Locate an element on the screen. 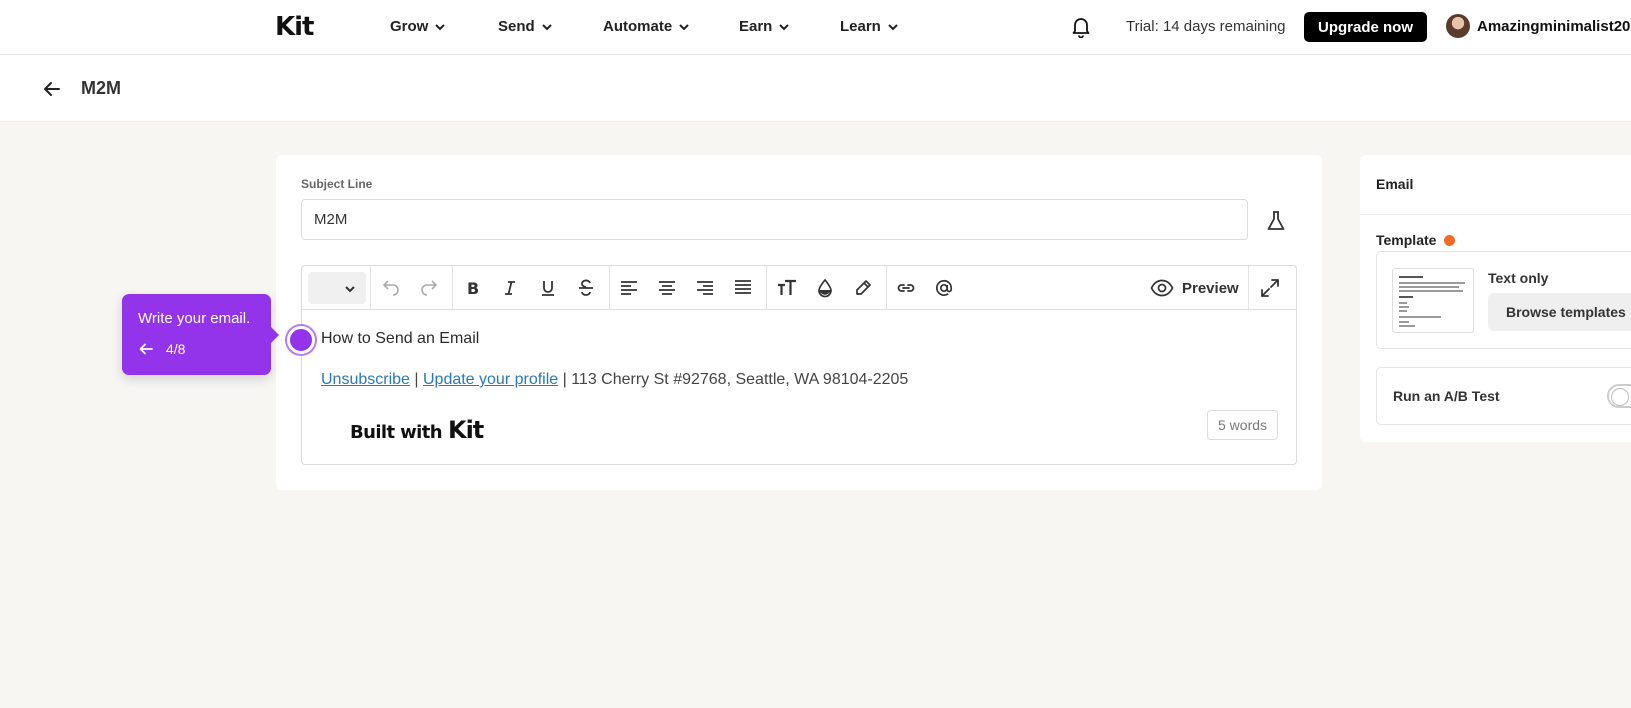  avatar is located at coordinates (1458, 26).